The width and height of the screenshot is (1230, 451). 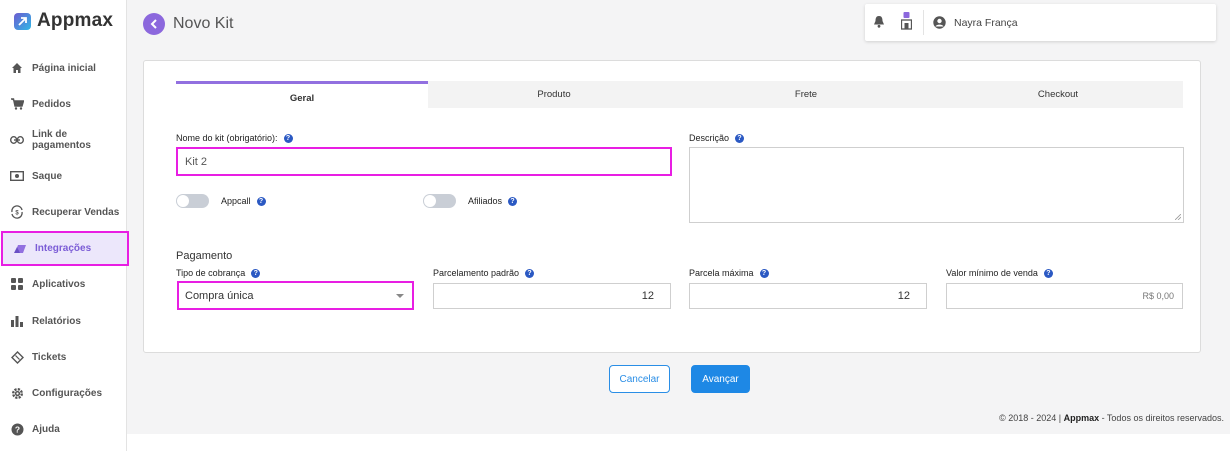 I want to click on appcall-label: Appcall ?, so click(x=243, y=201).